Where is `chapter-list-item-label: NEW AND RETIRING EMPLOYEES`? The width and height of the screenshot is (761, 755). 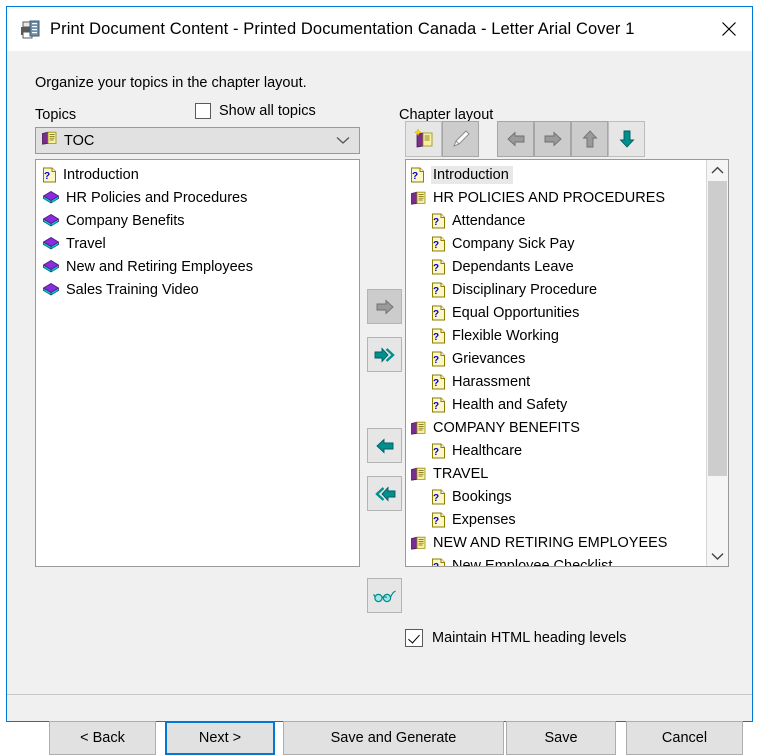
chapter-list-item-label: NEW AND RETIRING EMPLOYEES is located at coordinates (550, 542).